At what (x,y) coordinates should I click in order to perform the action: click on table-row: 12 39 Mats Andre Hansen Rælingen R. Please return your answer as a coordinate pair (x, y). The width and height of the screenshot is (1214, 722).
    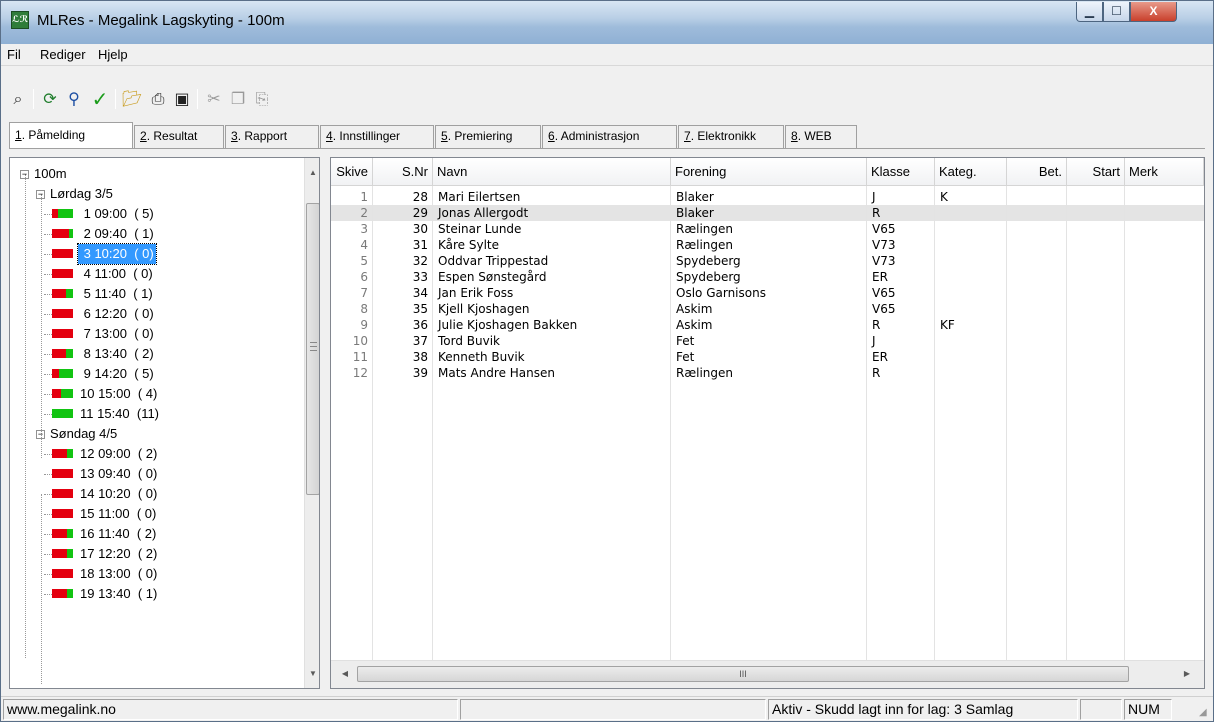
    Looking at the image, I should click on (767, 373).